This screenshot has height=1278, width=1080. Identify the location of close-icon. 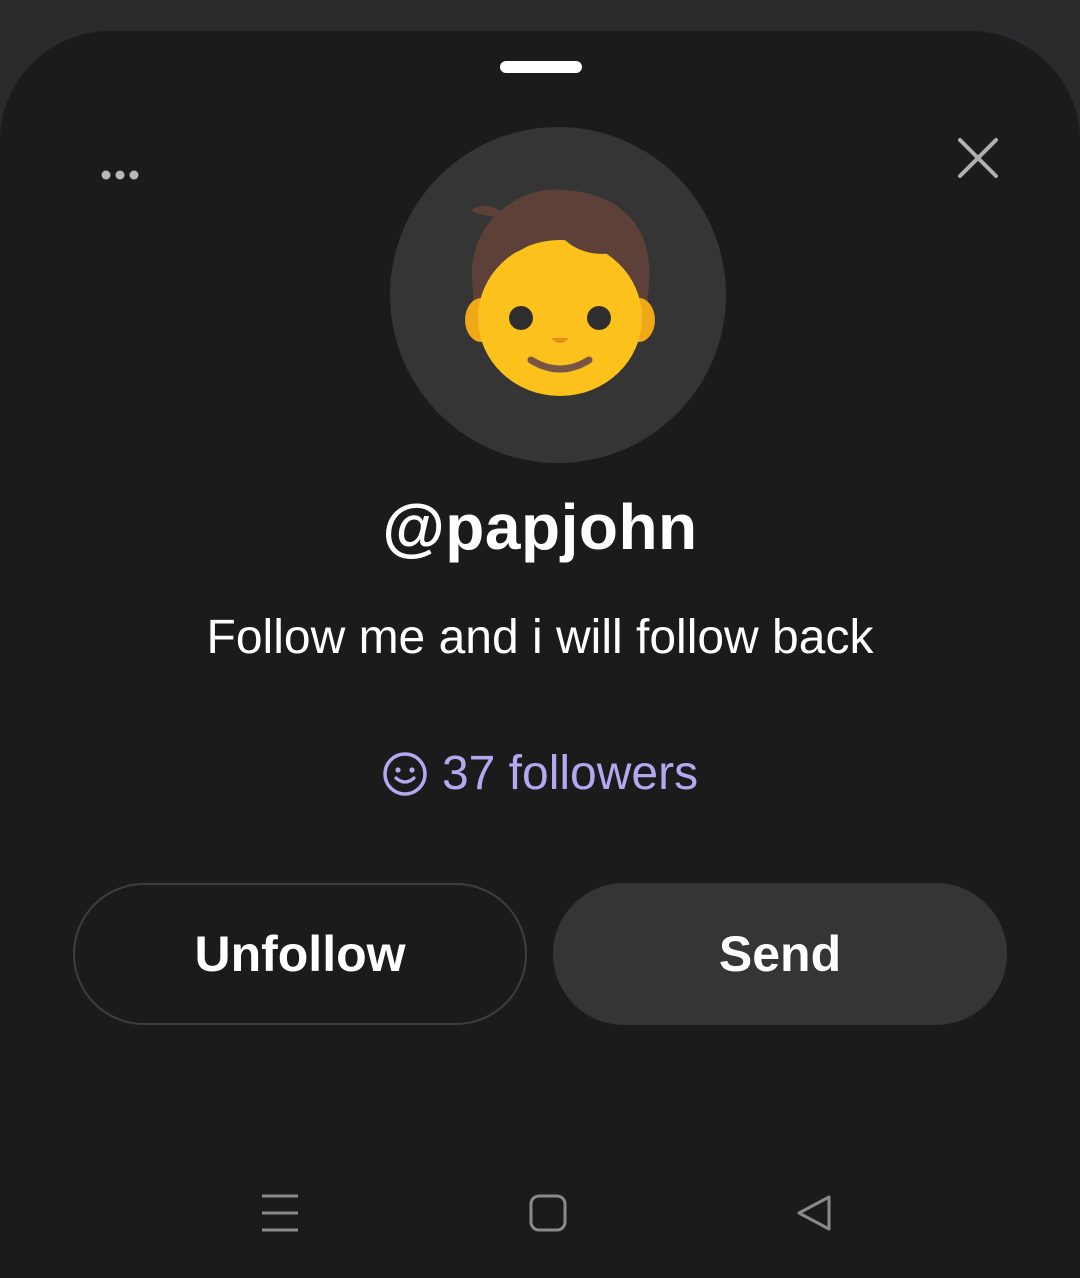
(978, 158).